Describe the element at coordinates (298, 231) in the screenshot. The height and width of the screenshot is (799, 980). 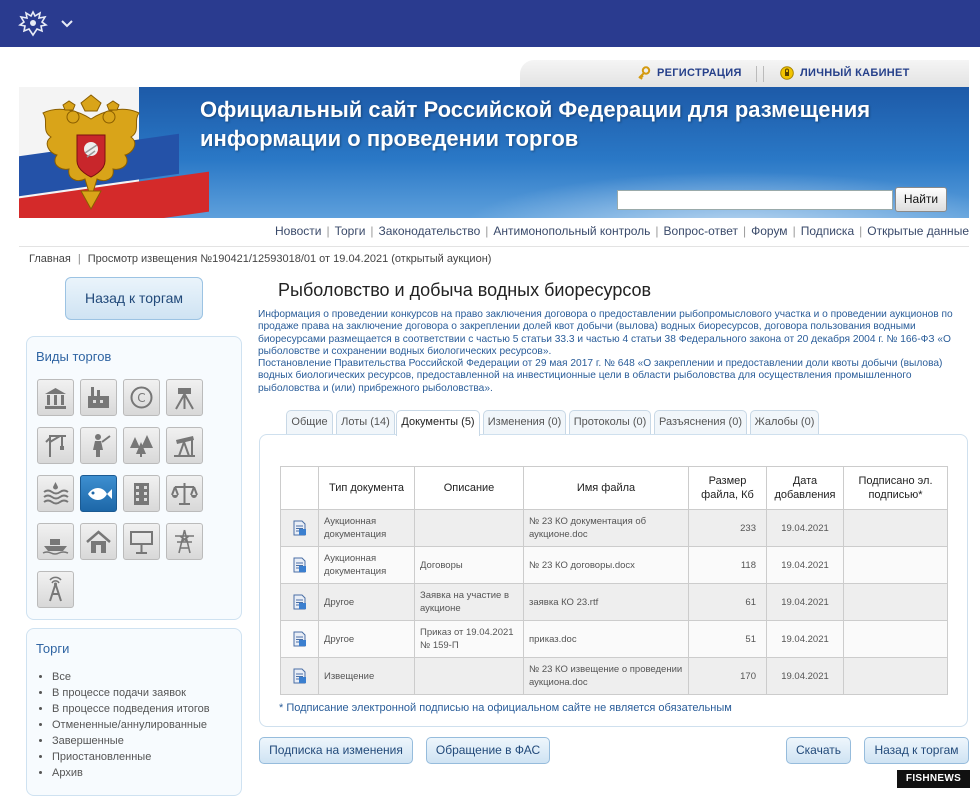
I see `nav-news: Новости` at that location.